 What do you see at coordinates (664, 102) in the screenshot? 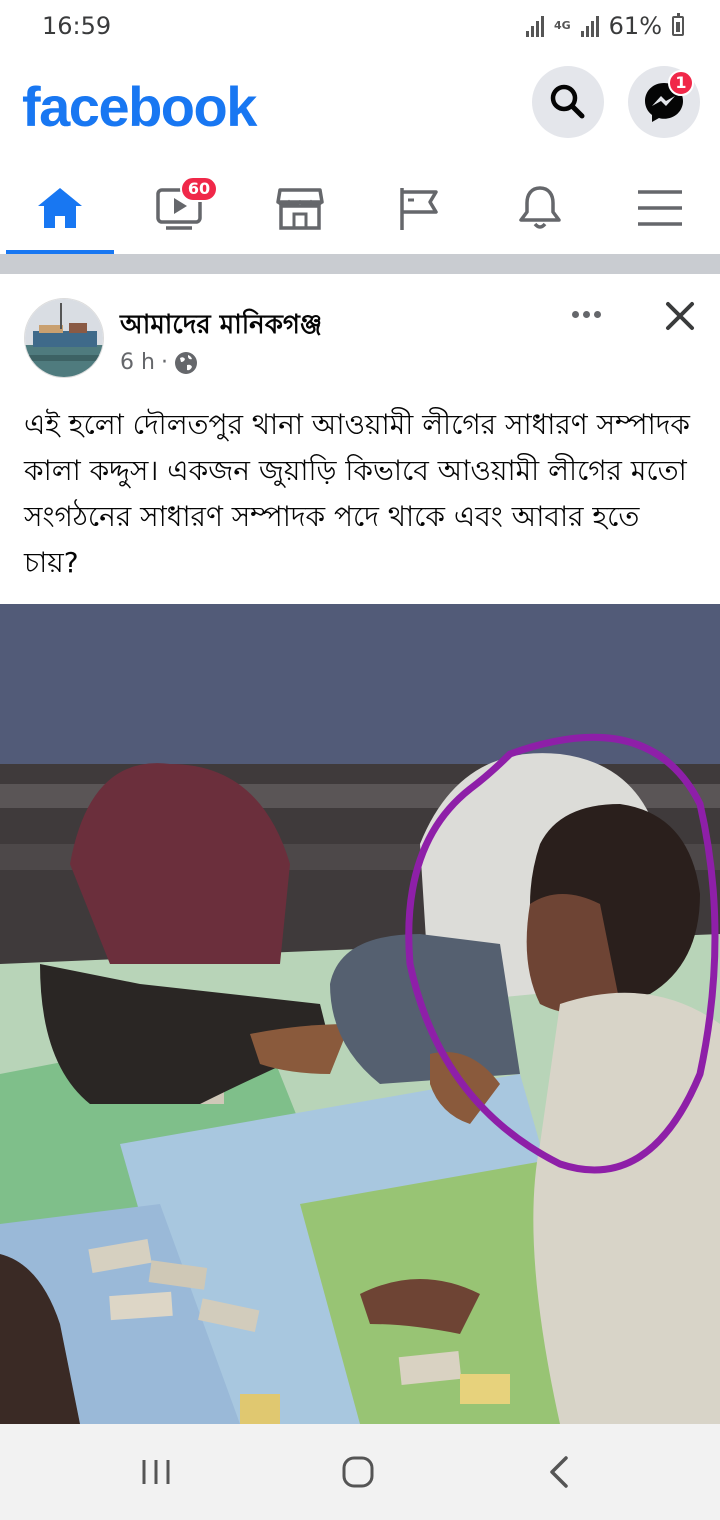
I see `messenger-button: 1` at bounding box center [664, 102].